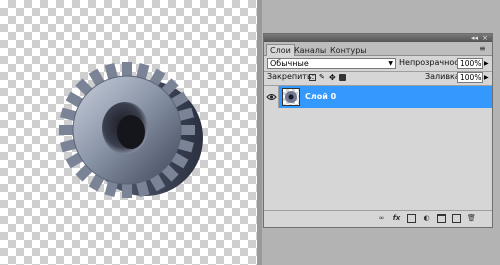 This screenshot has width=500, height=265. What do you see at coordinates (390, 63) in the screenshot?
I see `chevron-down-icon: ▼` at bounding box center [390, 63].